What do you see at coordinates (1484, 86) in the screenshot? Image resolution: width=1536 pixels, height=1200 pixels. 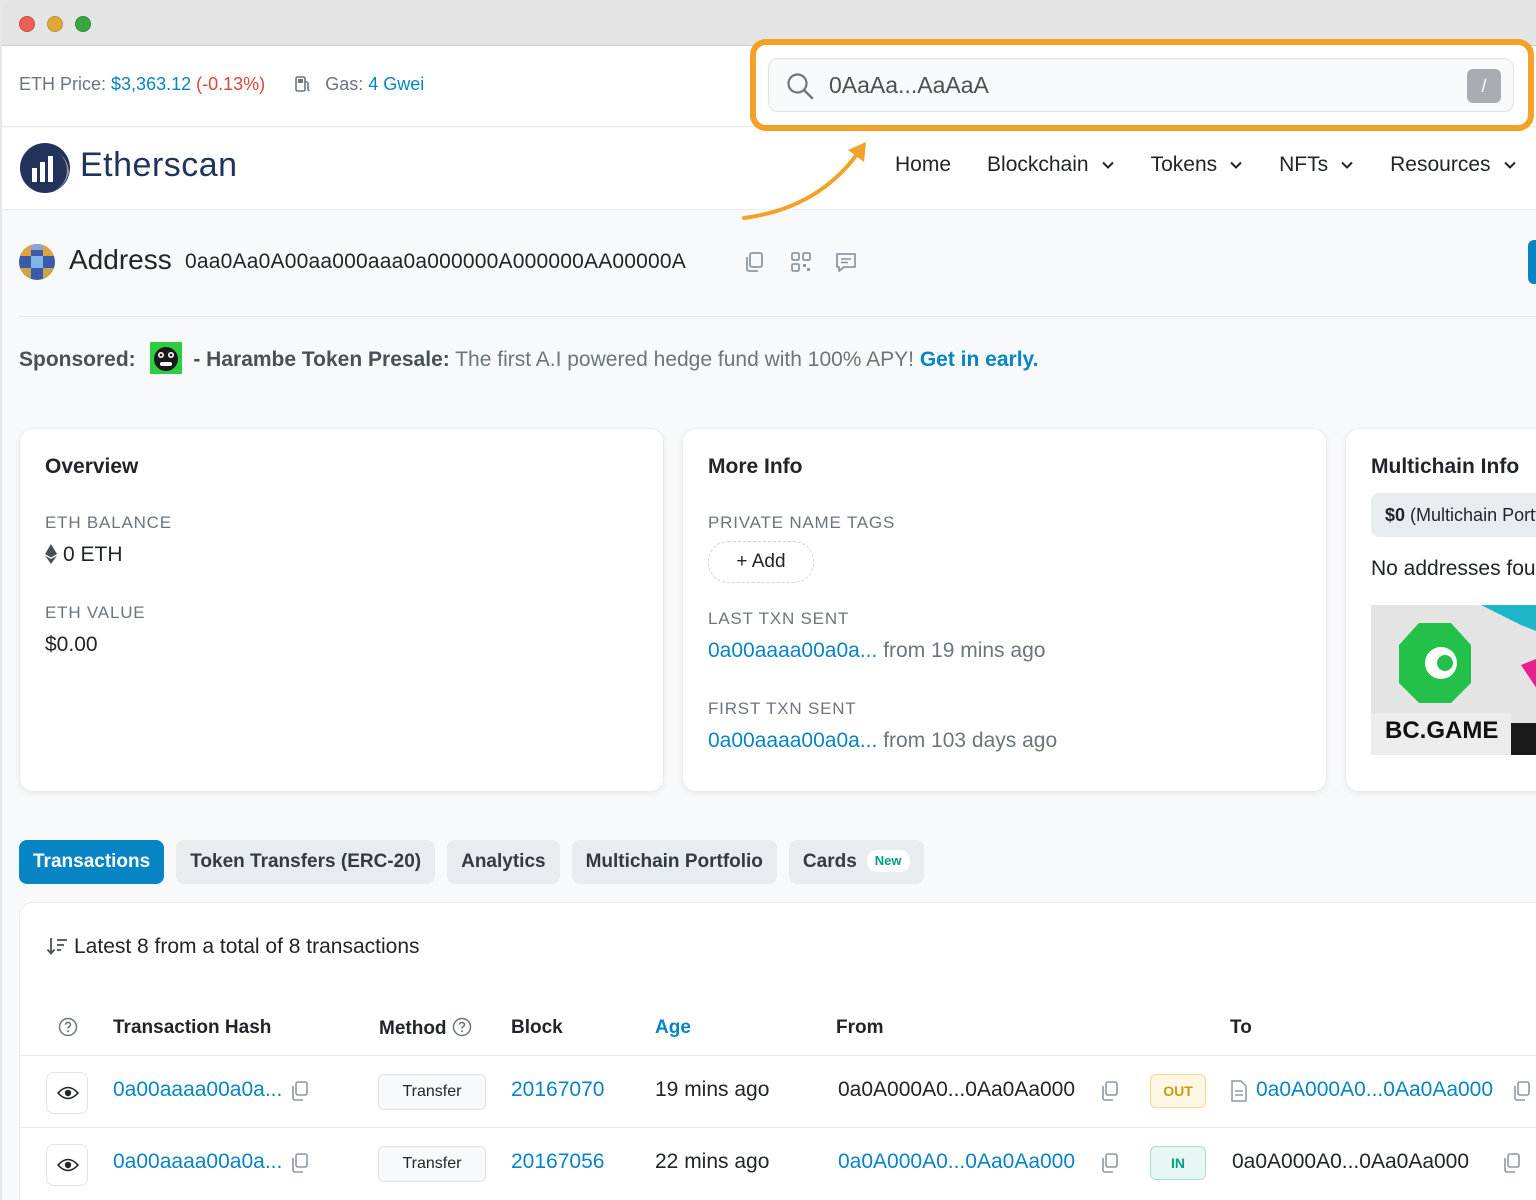 I see `search-shortcut-key: /` at bounding box center [1484, 86].